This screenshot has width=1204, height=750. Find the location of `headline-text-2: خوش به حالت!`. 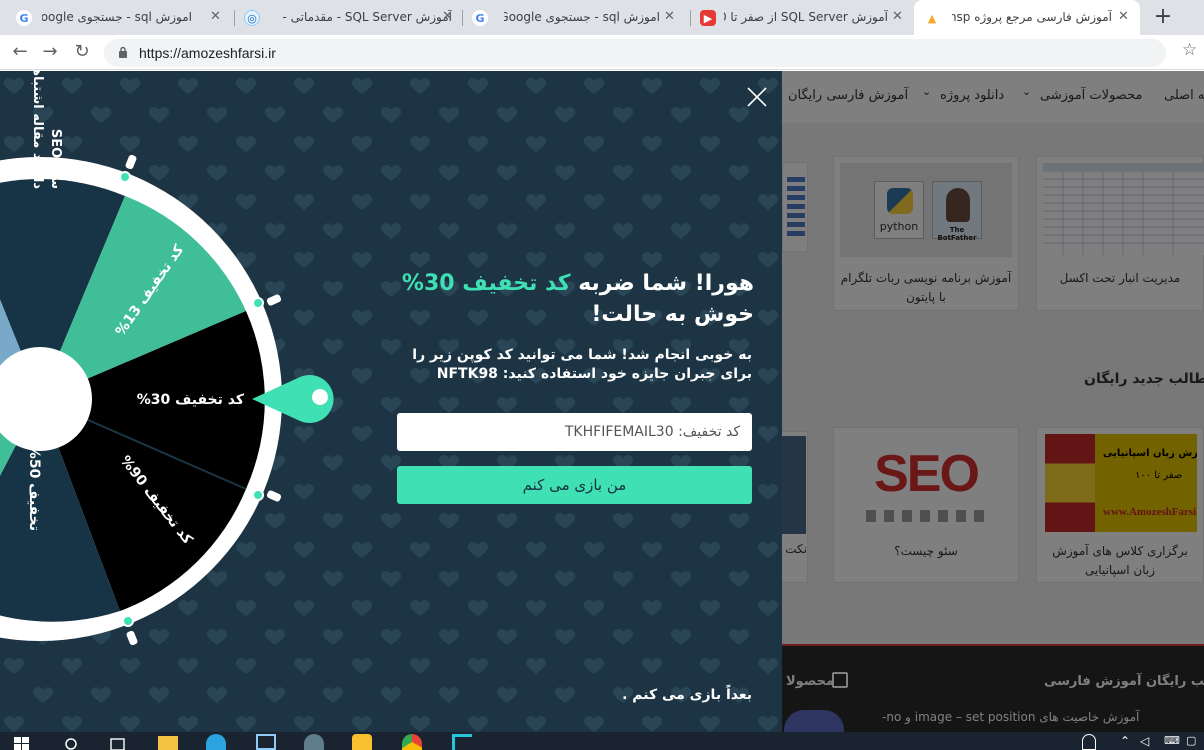

headline-text-2: خوش به حالت! is located at coordinates (672, 314).